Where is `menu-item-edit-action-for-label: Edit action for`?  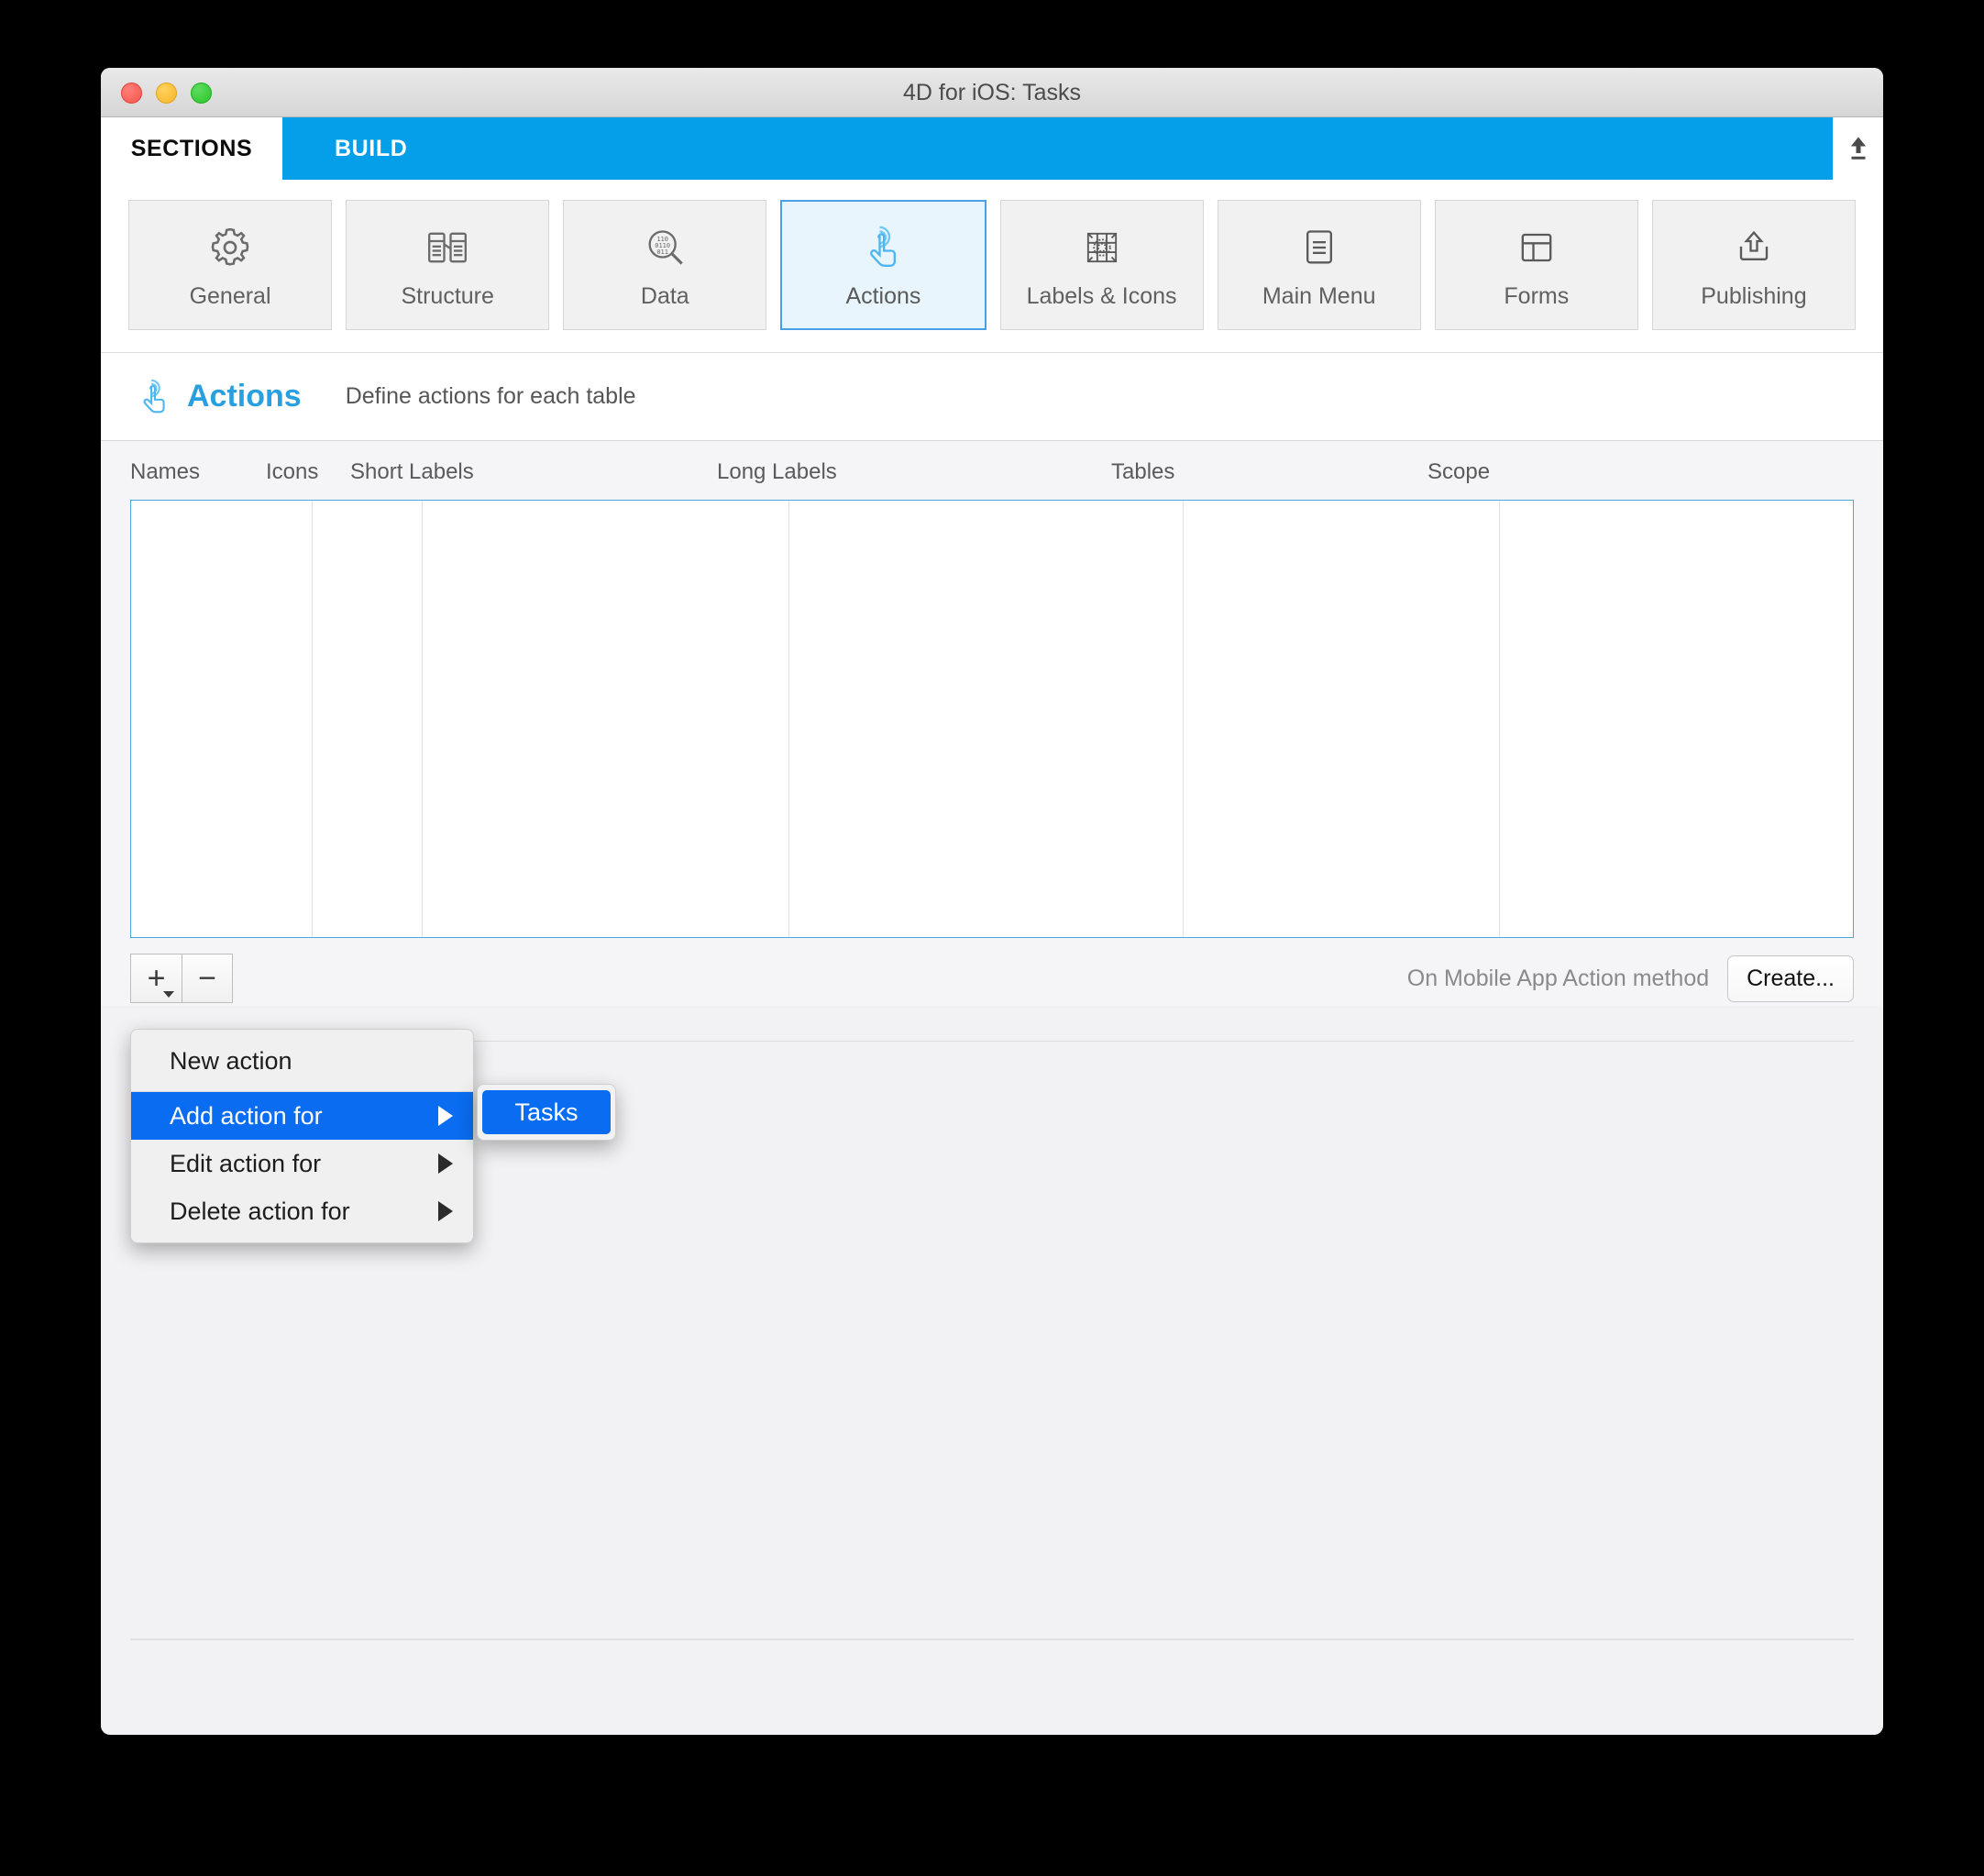
menu-item-edit-action-for-label: Edit action for is located at coordinates (246, 1163).